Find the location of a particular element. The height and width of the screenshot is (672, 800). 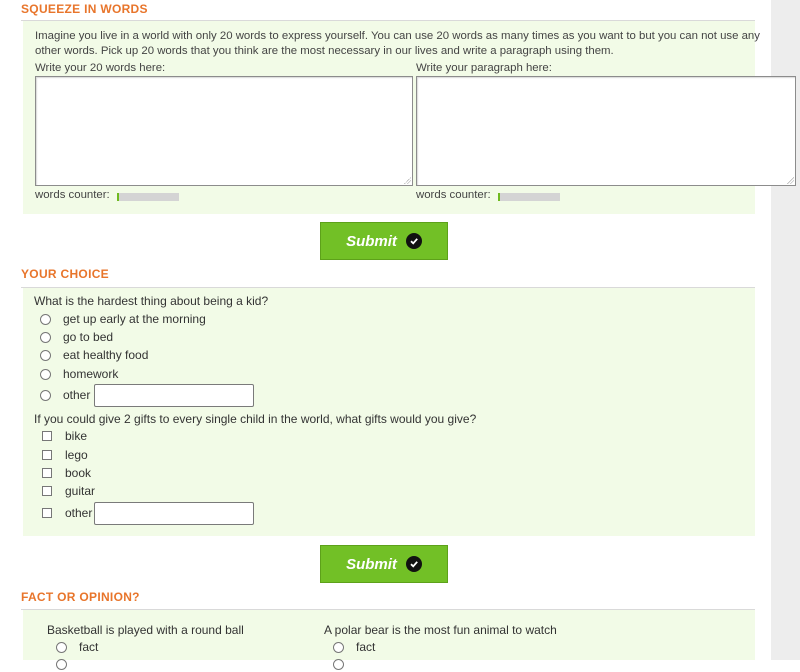

section-title-fact: FACT OR OPINION? is located at coordinates (80, 597).